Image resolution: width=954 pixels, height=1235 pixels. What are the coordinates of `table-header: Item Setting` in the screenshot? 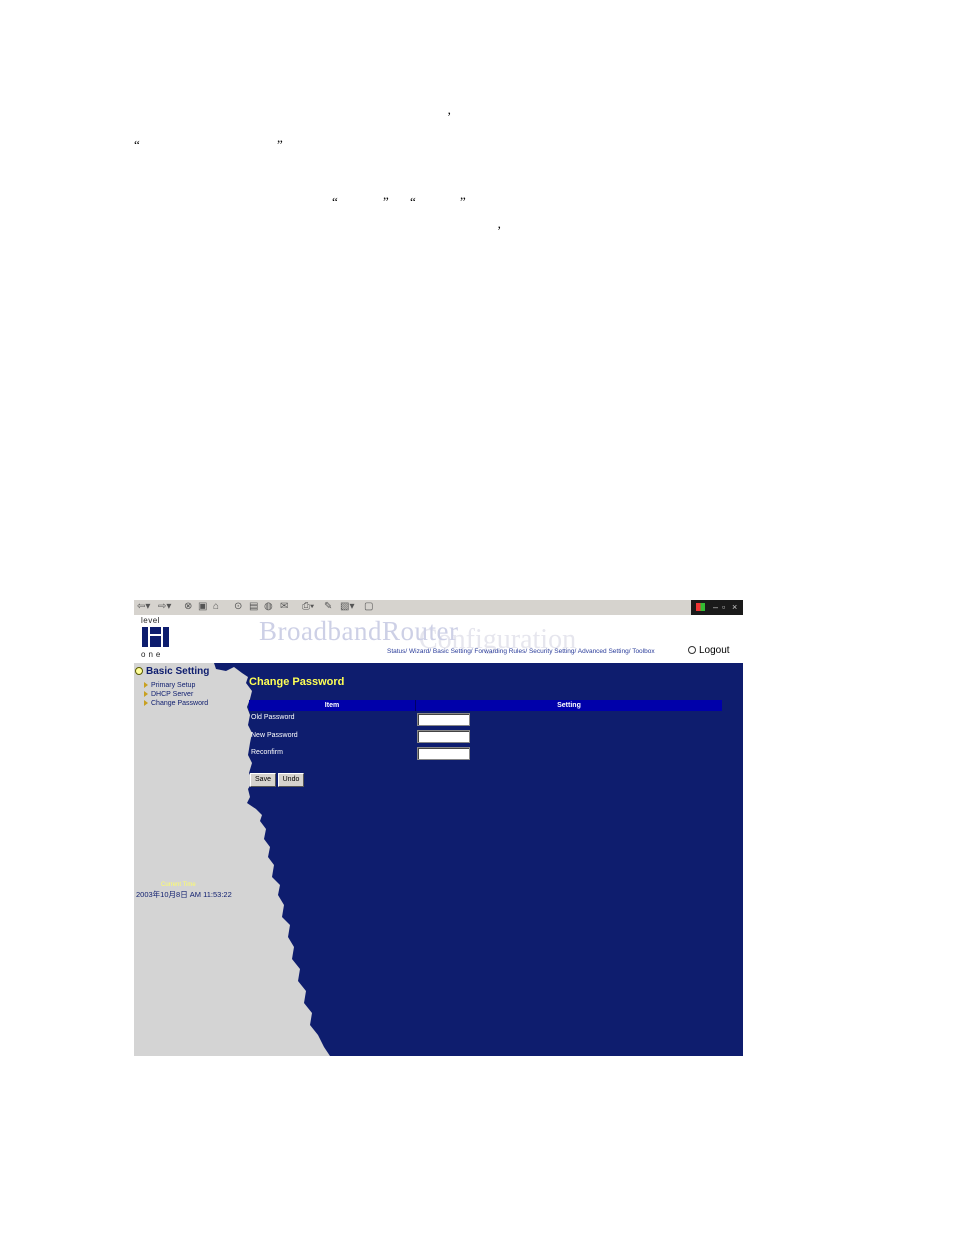 It's located at (485, 705).